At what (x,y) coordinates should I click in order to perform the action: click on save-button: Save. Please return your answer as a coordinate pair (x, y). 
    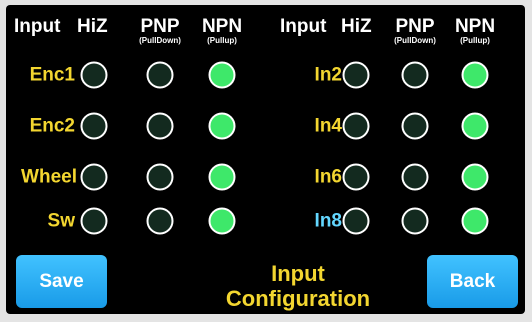
    Looking at the image, I should click on (61, 281).